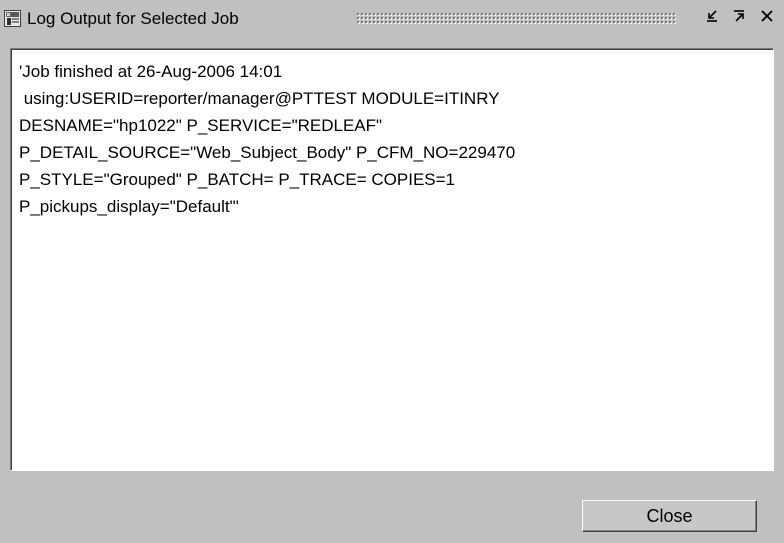 This screenshot has width=784, height=543. What do you see at coordinates (133, 18) in the screenshot?
I see `window-title: Log Output for Selected Job` at bounding box center [133, 18].